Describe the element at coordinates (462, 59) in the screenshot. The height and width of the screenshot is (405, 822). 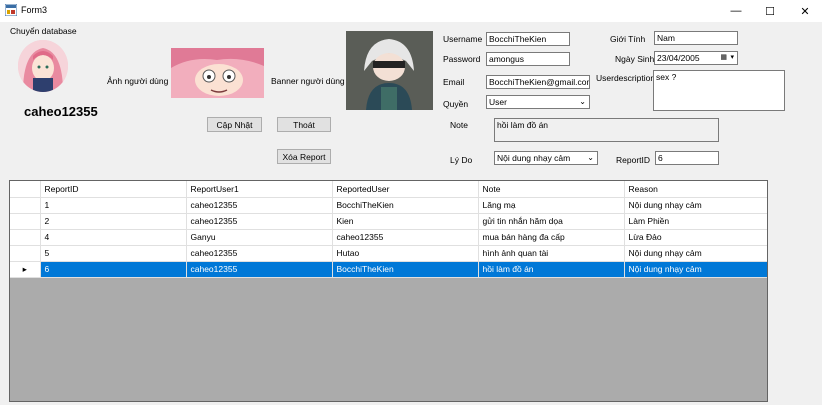
I see `password-label: Password` at that location.